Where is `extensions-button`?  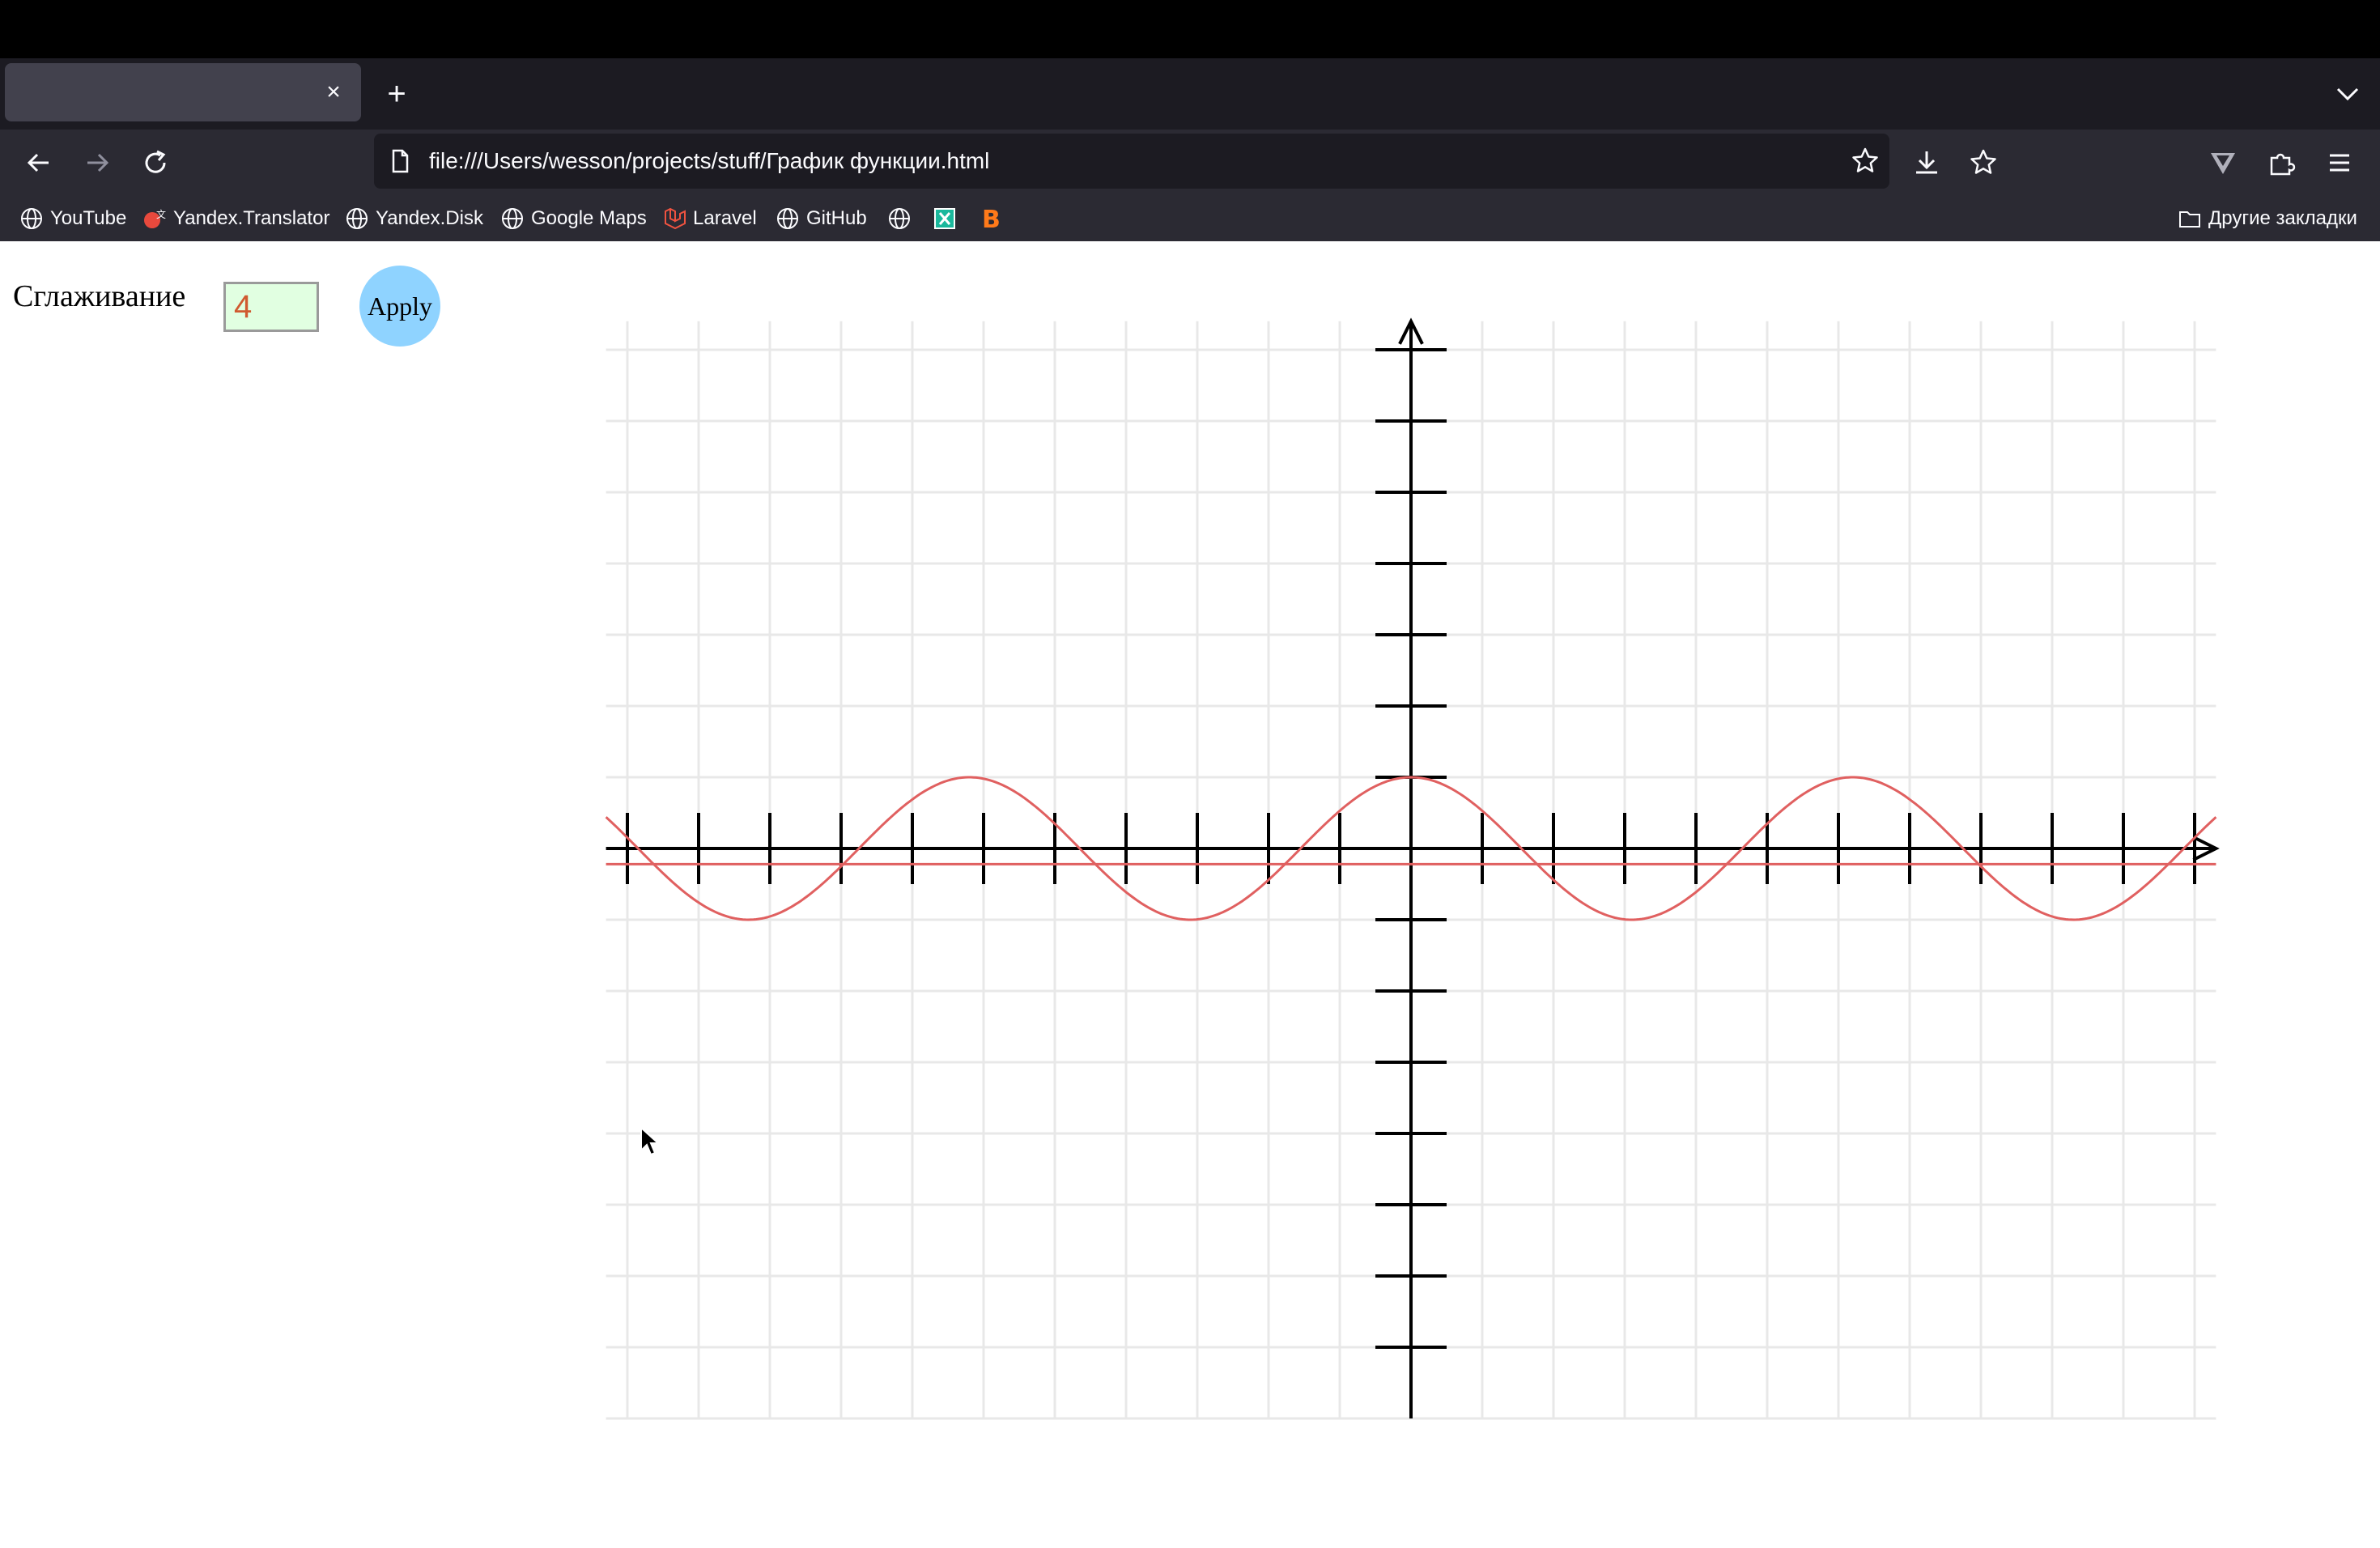 extensions-button is located at coordinates (2281, 163).